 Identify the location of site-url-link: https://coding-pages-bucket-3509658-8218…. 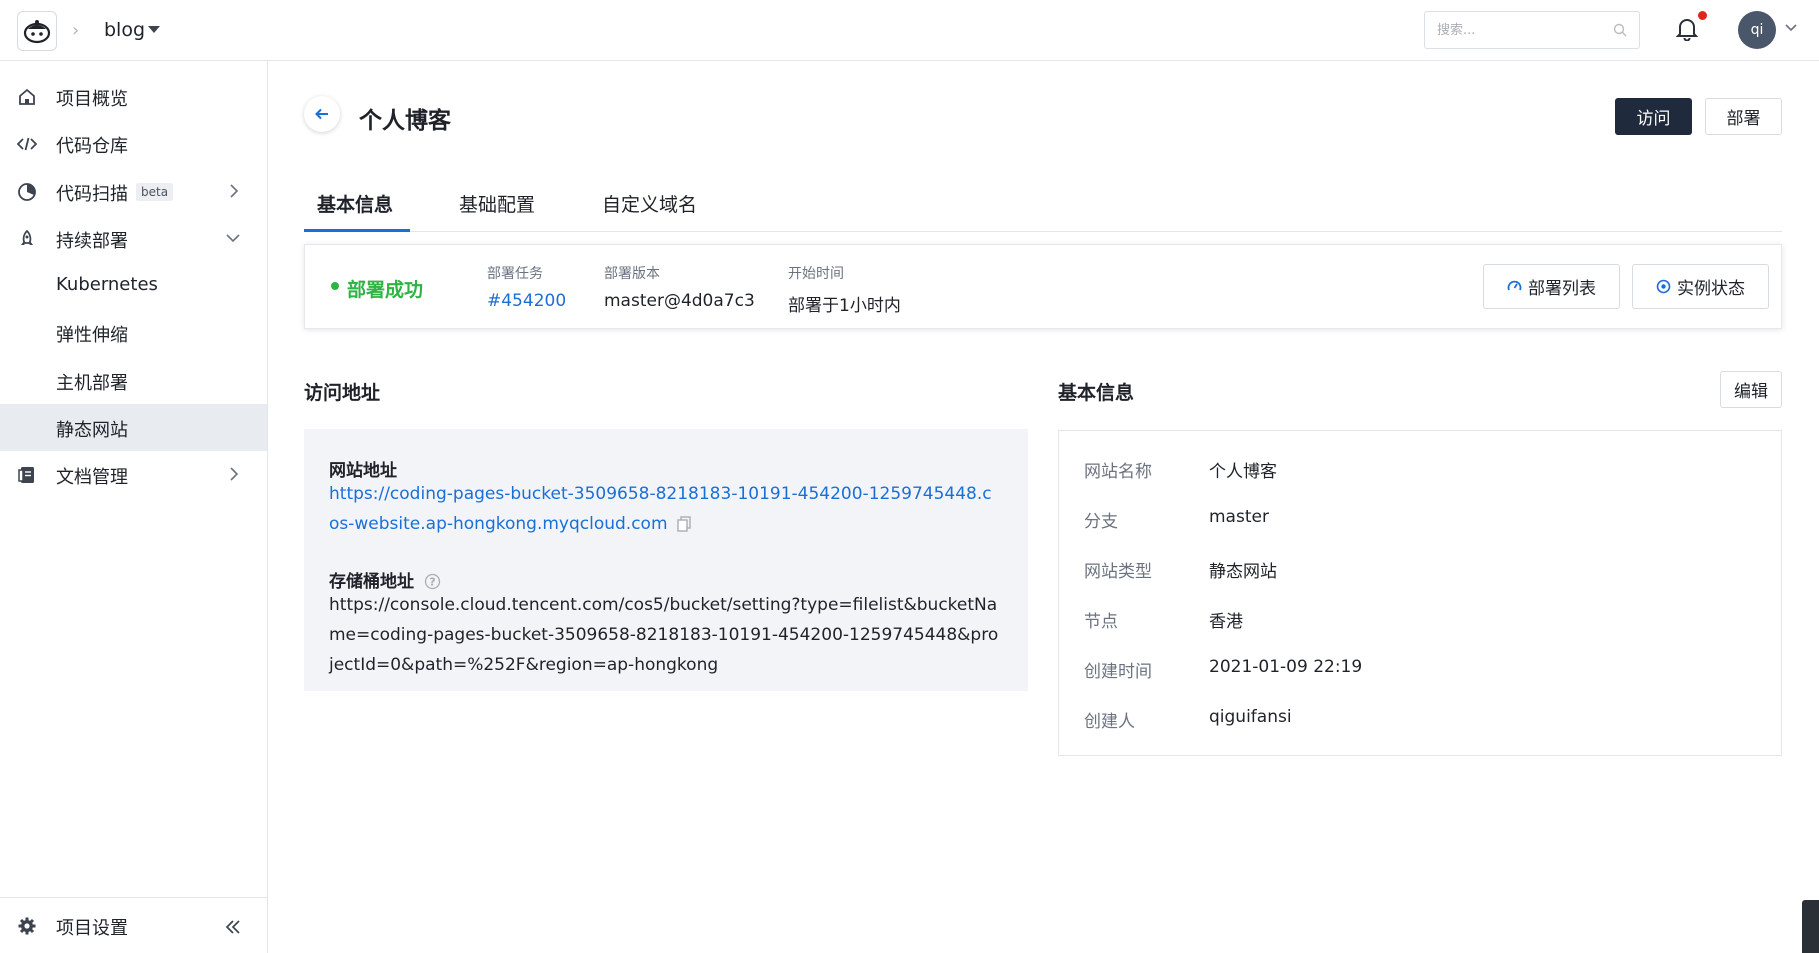
(660, 509).